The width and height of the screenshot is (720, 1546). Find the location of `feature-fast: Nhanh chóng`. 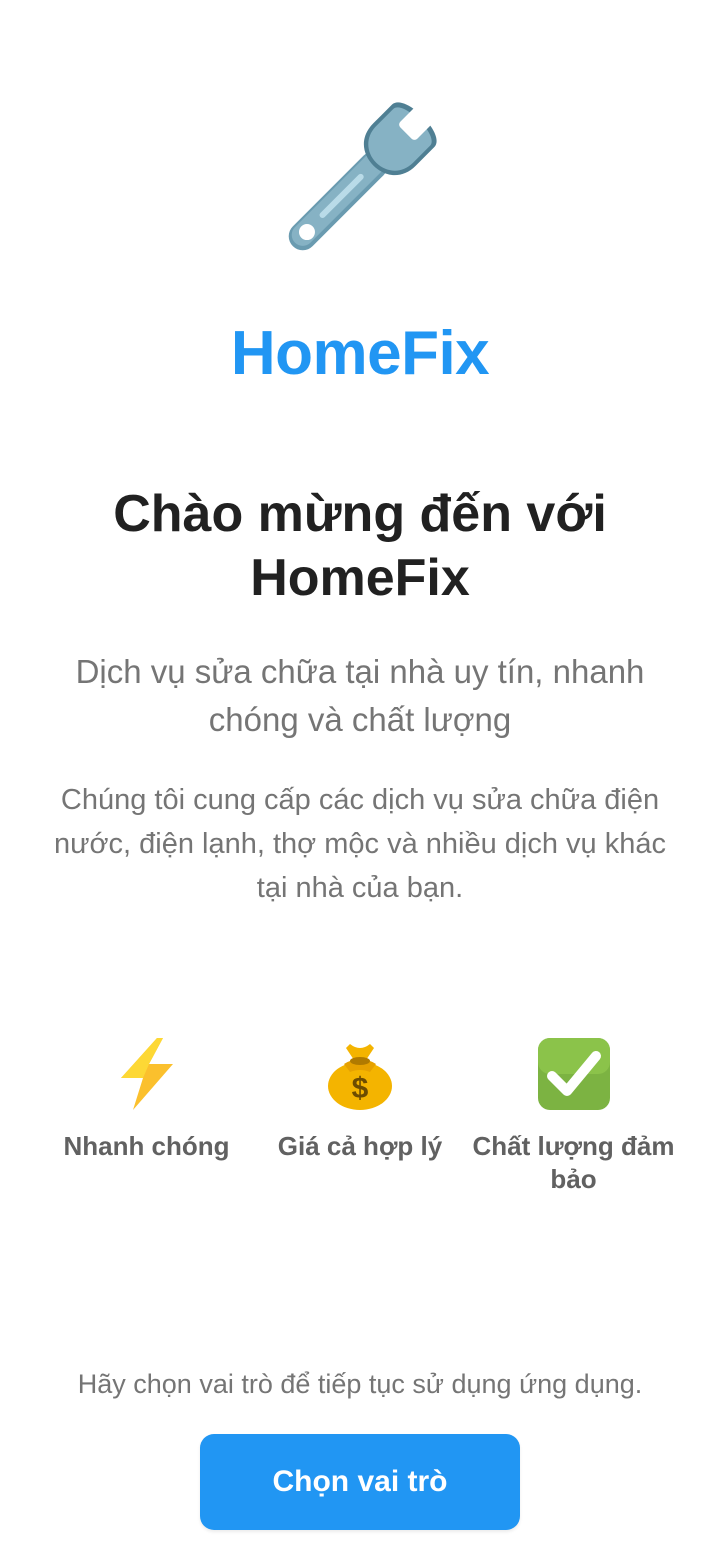

feature-fast: Nhanh chóng is located at coordinates (146, 1116).